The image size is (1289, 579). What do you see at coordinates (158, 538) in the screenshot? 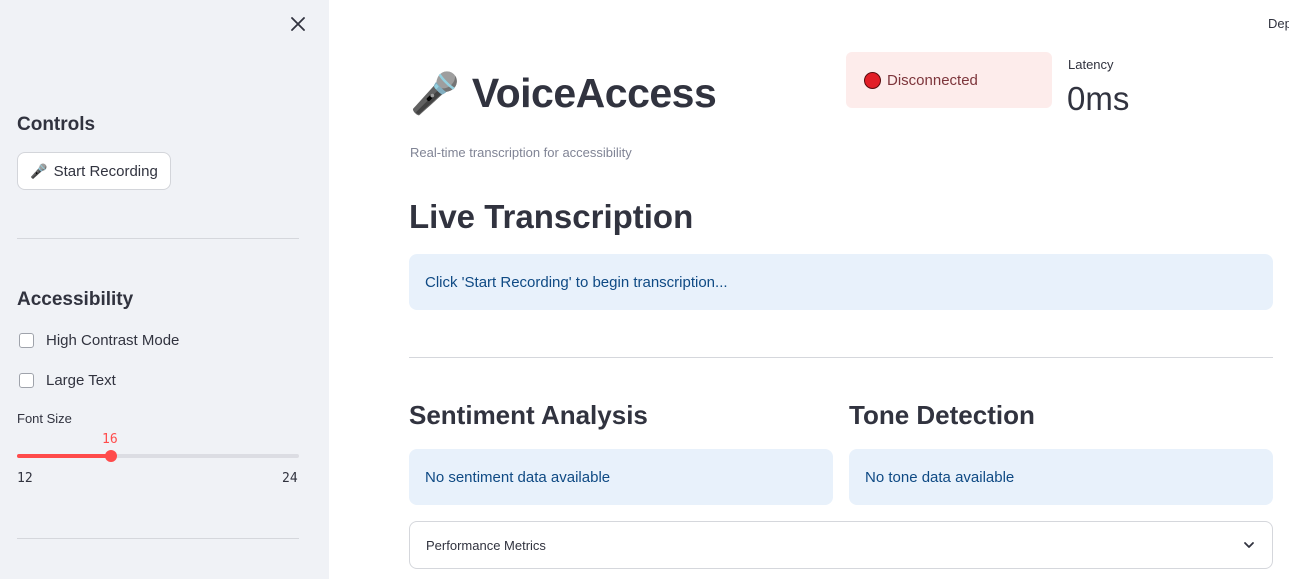
I see `sidebar-divider-bottom` at bounding box center [158, 538].